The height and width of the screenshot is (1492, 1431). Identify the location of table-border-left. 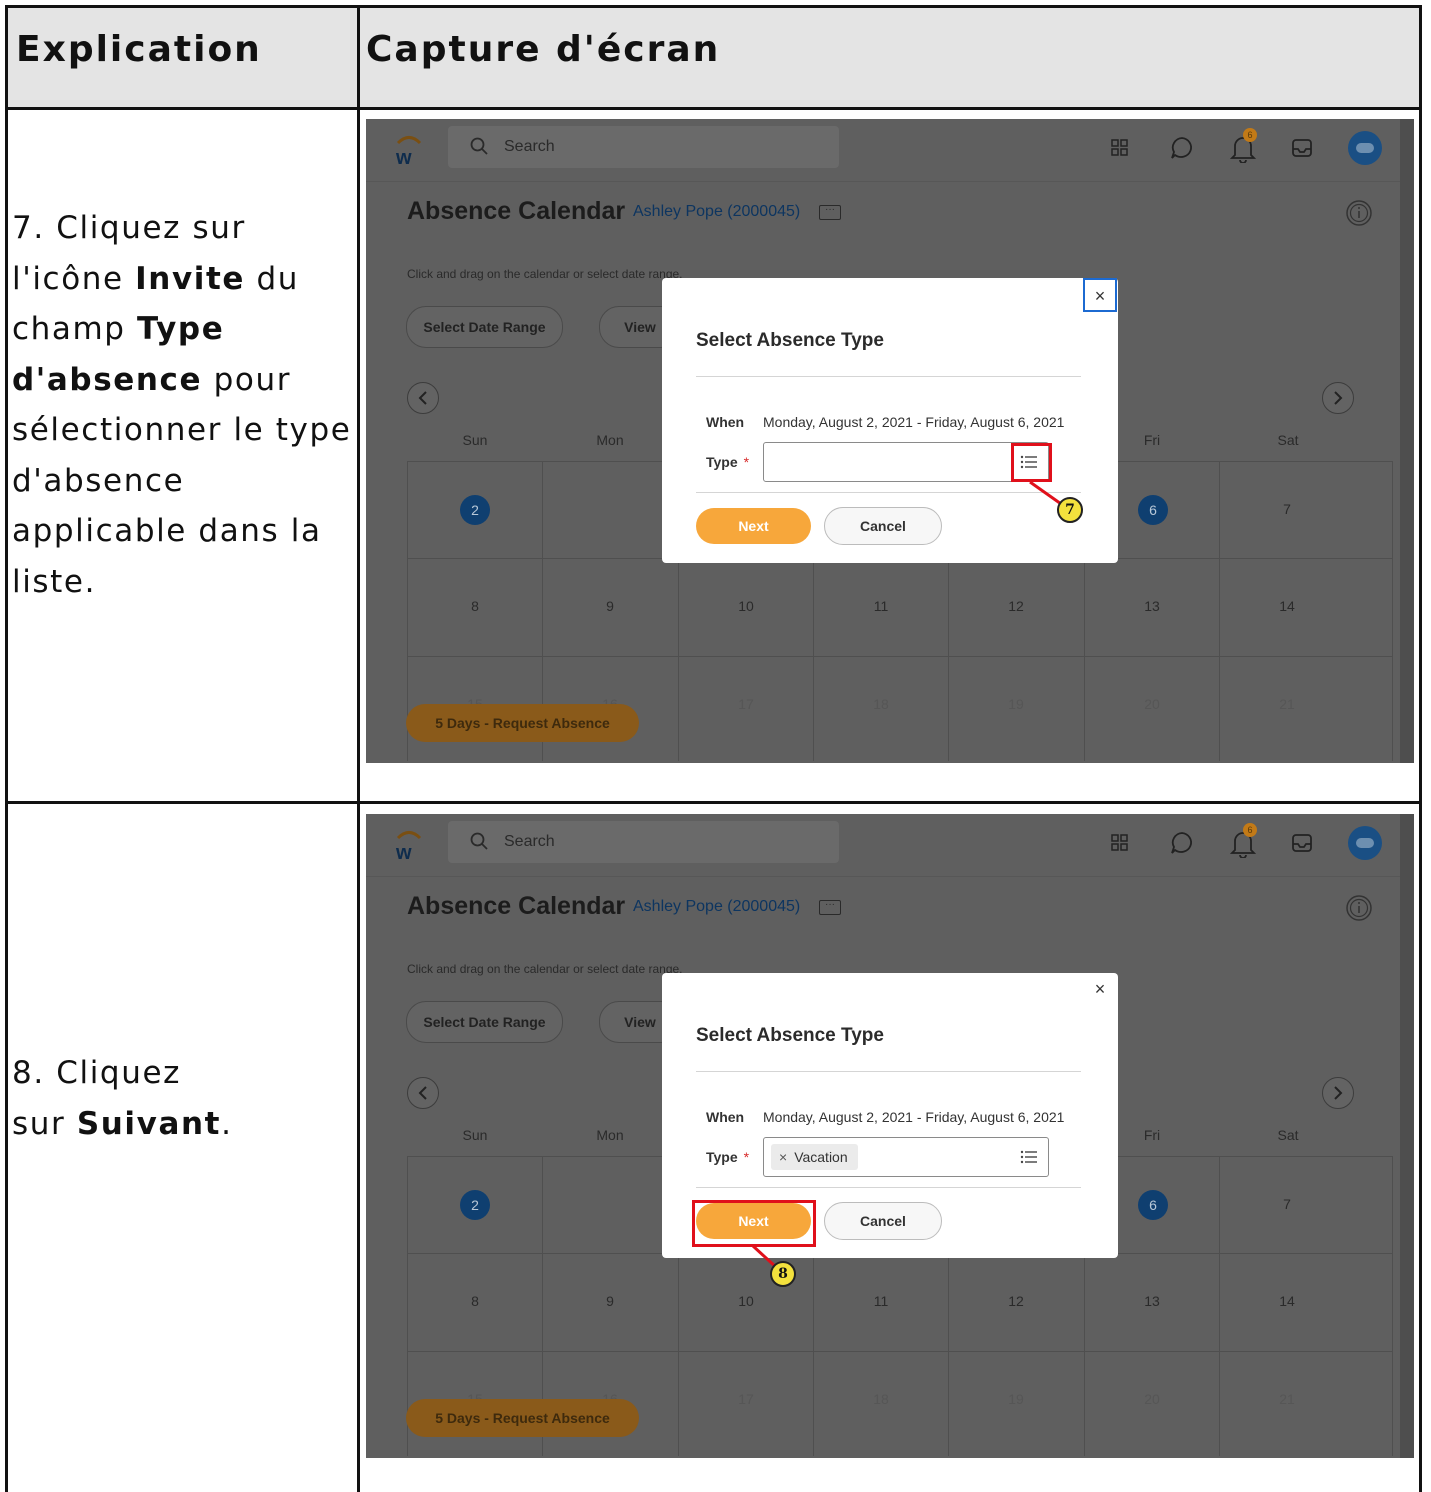
(6, 748).